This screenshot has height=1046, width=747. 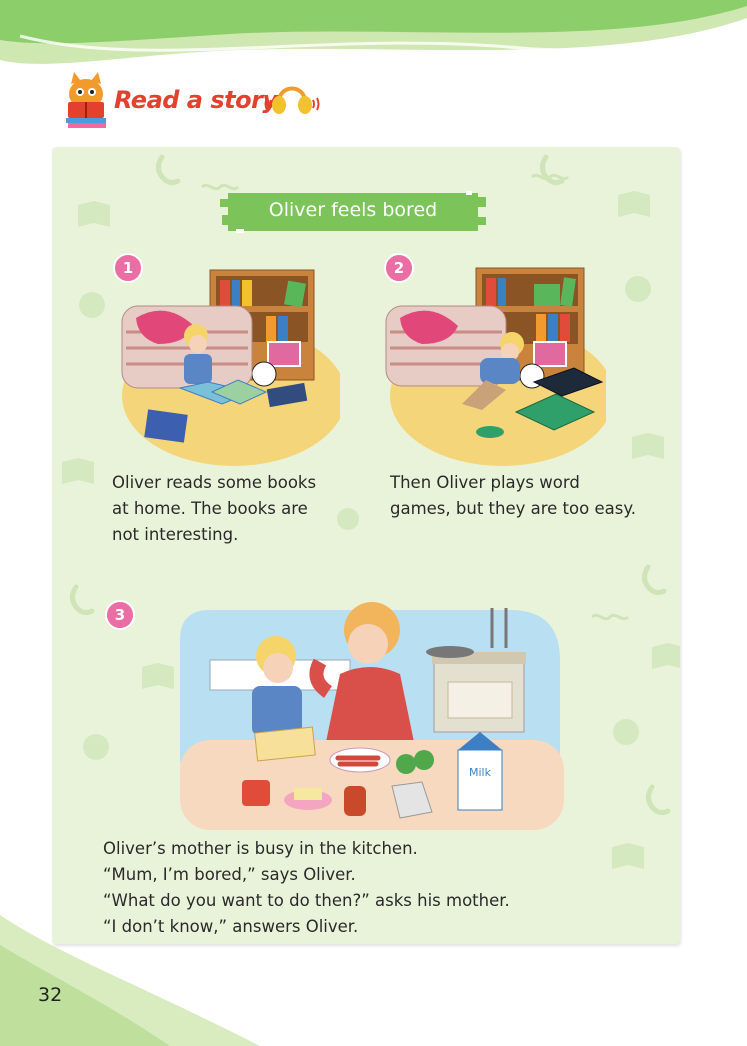 I want to click on scene-kitchen: Milk, so click(x=372, y=715).